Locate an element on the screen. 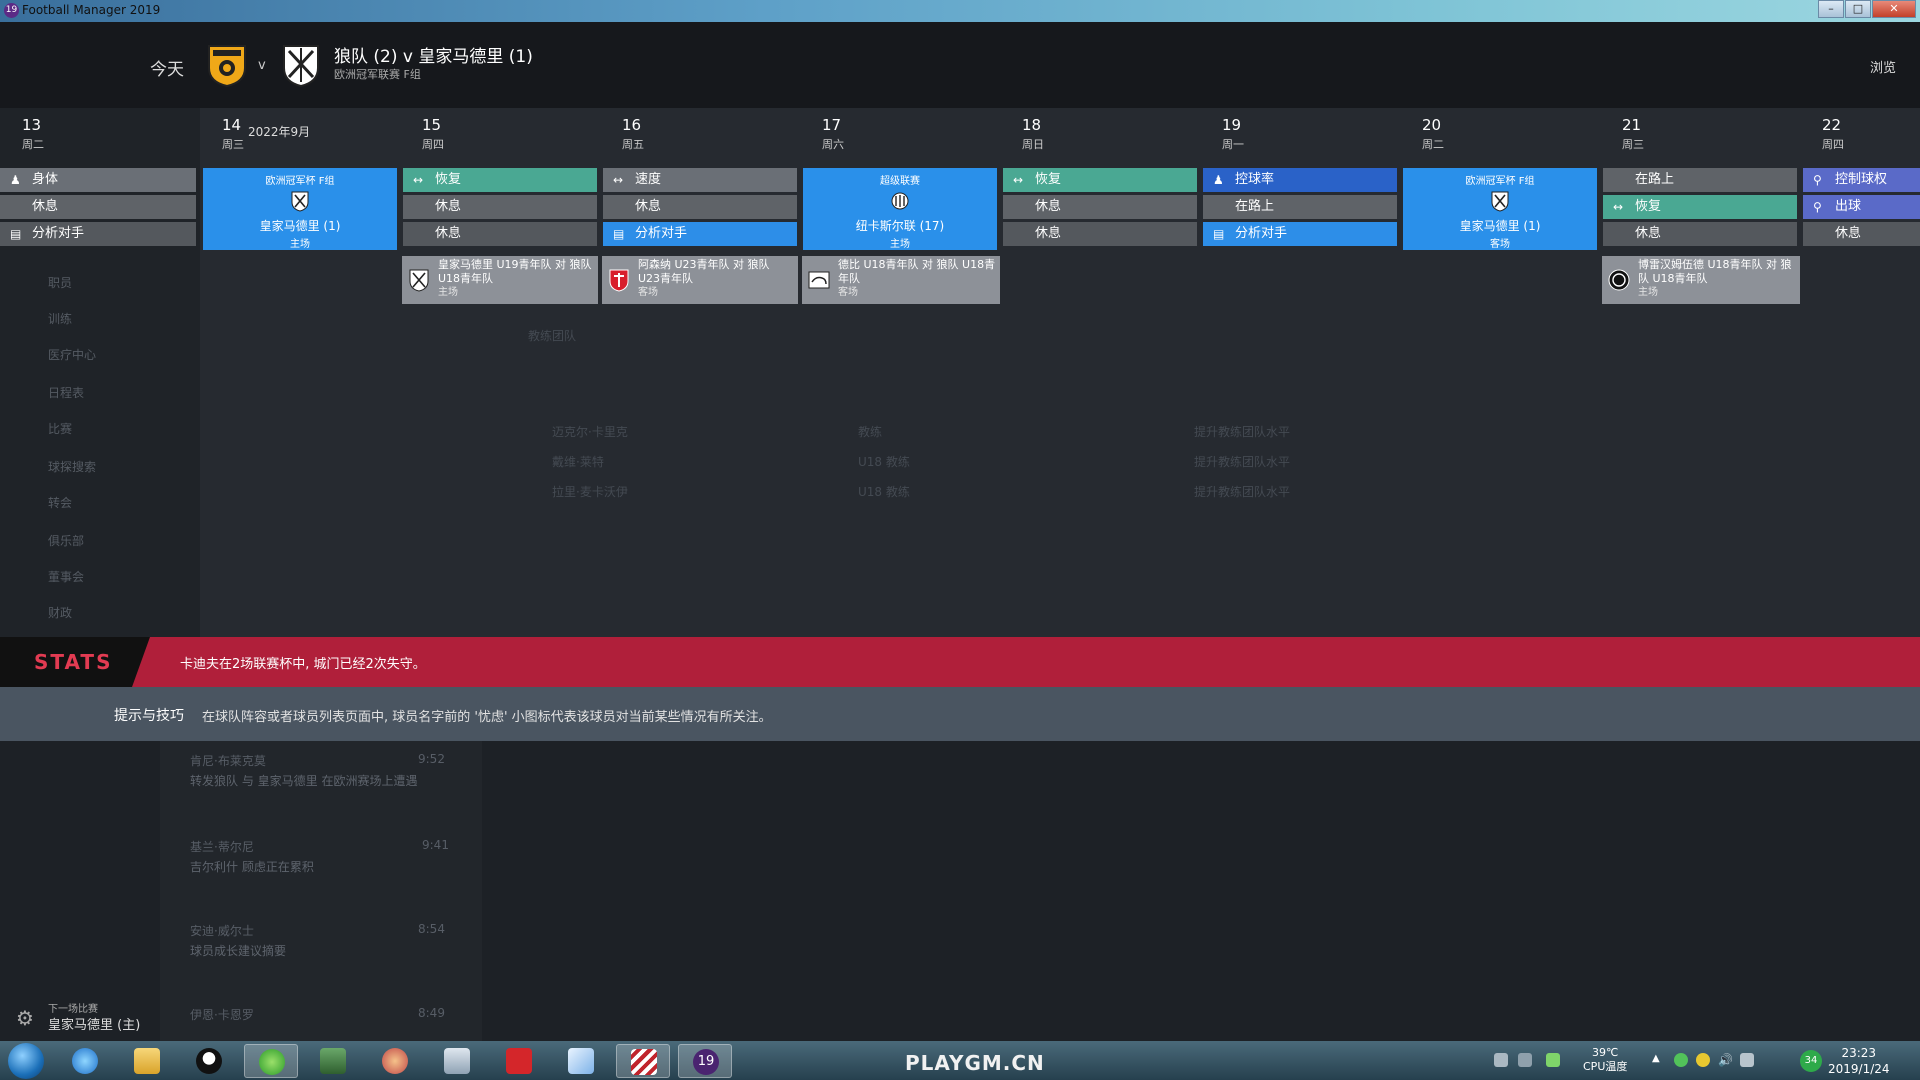 This screenshot has height=1080, width=1920. tray-expand-icon: ▲ is located at coordinates (1659, 1060).